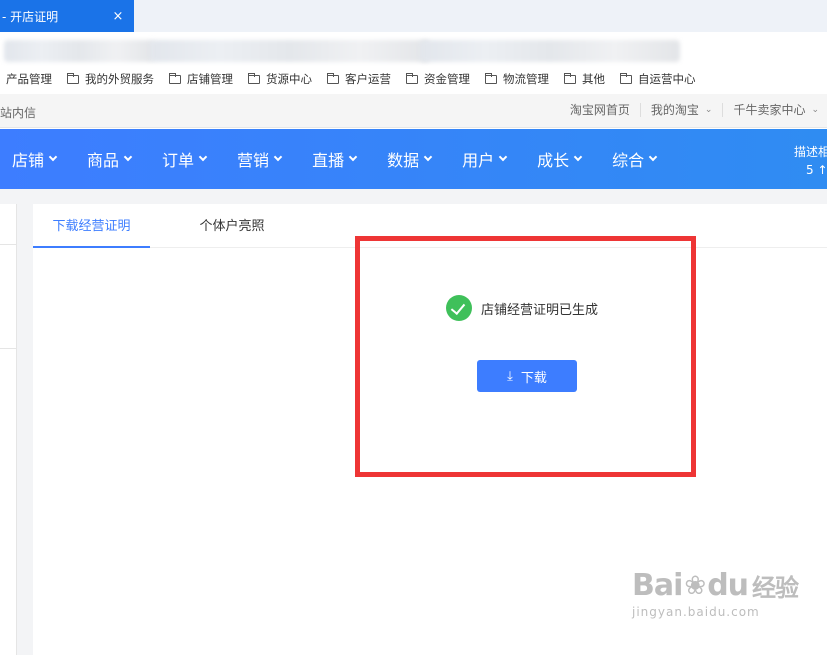  I want to click on browser-tab-title: - 开店证明, so click(30, 16).